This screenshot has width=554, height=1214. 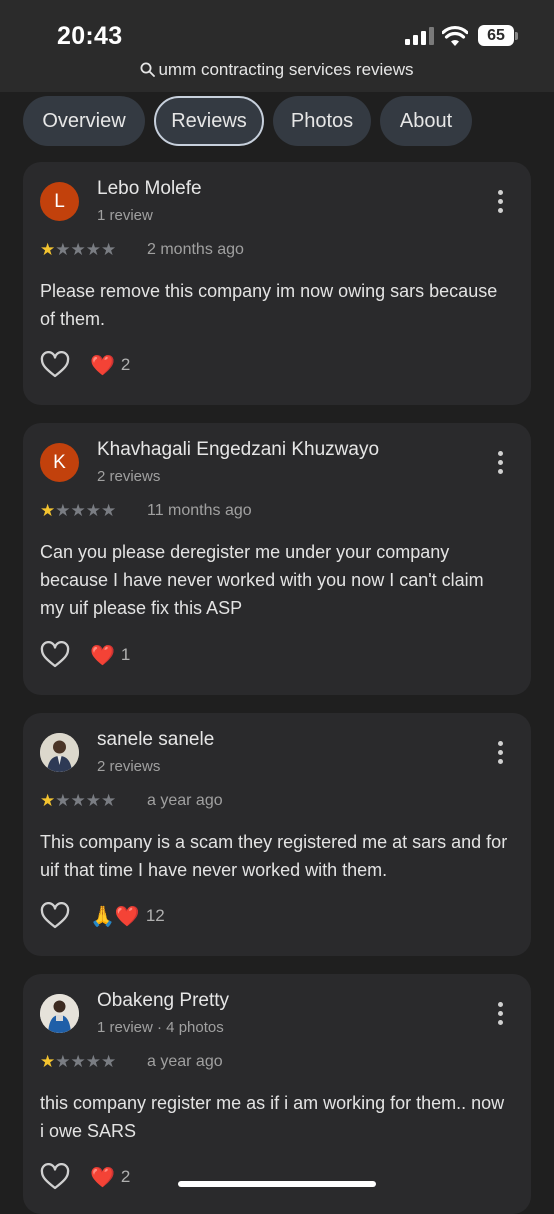 I want to click on reaction-summary: 🙏❤️ 12, so click(x=127, y=916).